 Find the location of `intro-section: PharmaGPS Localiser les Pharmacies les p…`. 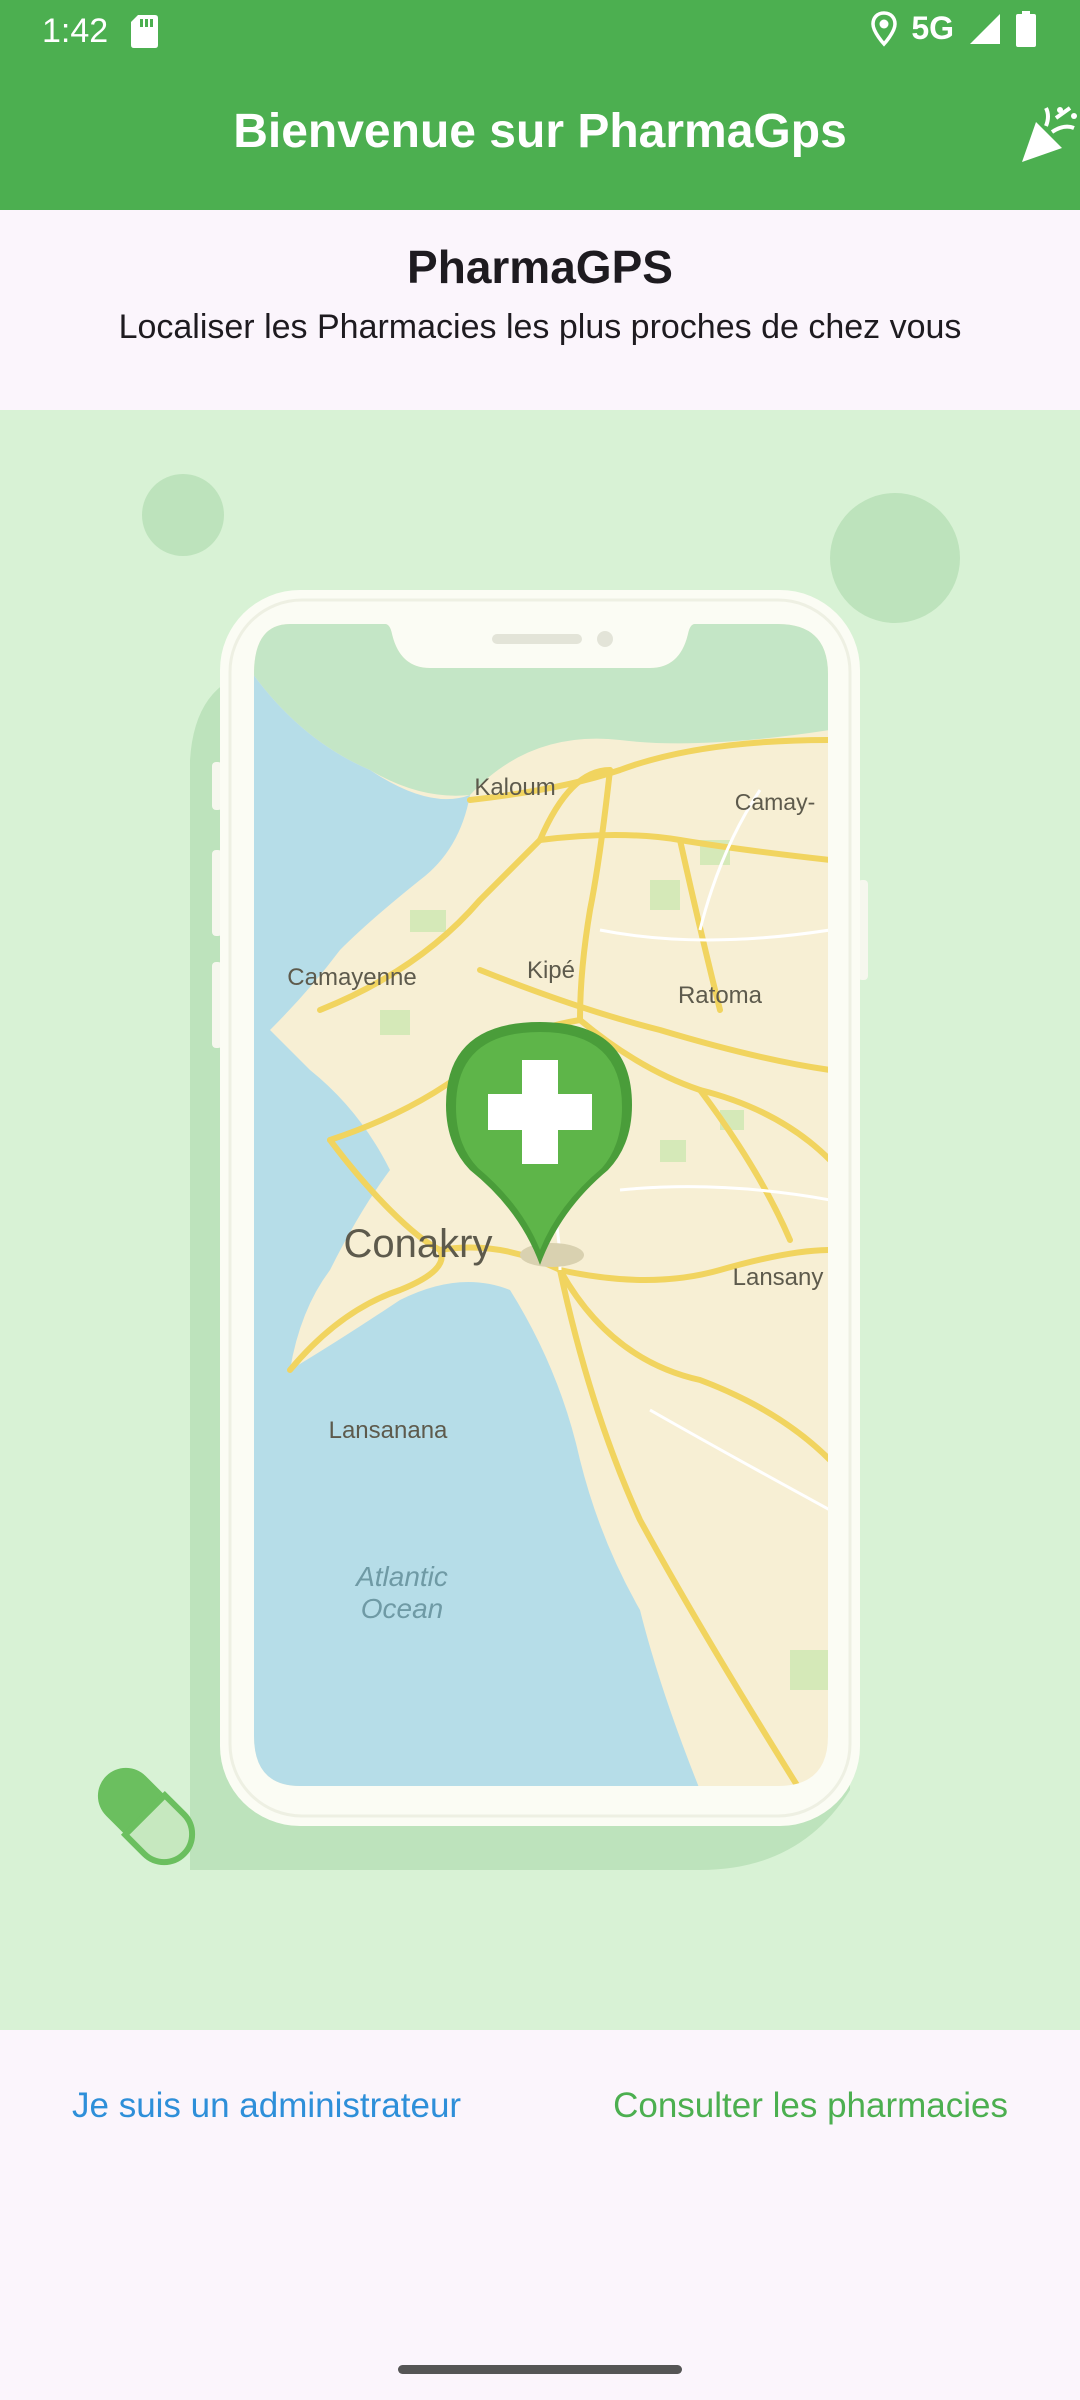

intro-section: PharmaGPS Localiser les Pharmacies les p… is located at coordinates (540, 310).